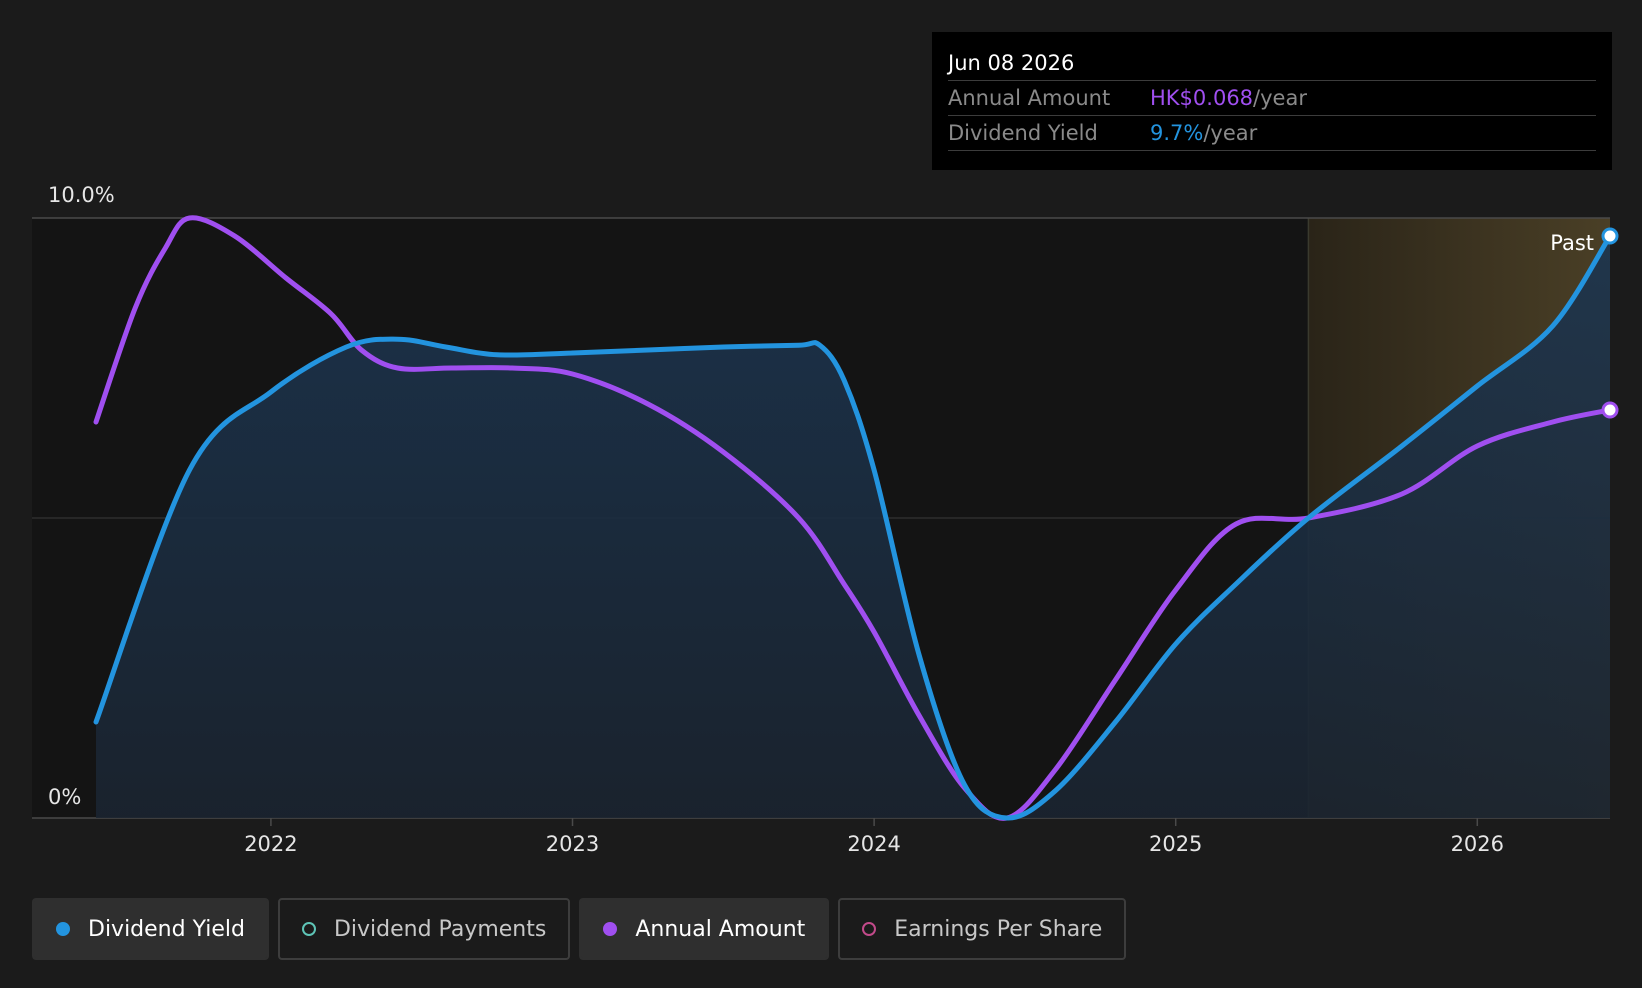 The image size is (1642, 988). What do you see at coordinates (1202, 98) in the screenshot?
I see `tooltip-annual-amount-value: HK$0.068` at bounding box center [1202, 98].